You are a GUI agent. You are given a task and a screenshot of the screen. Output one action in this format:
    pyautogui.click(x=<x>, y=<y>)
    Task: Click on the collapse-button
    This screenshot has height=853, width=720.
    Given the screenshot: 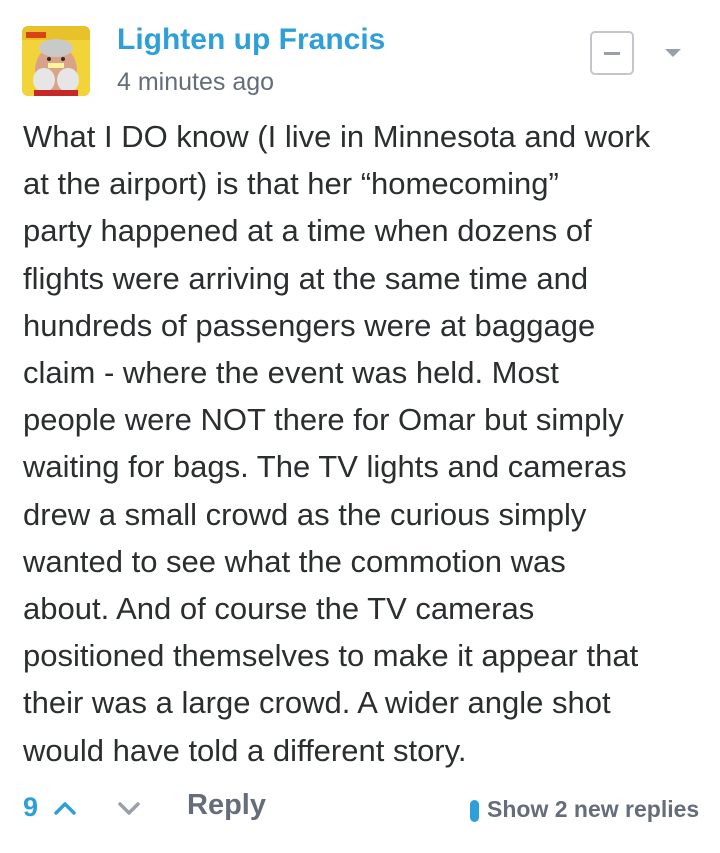 What is the action you would take?
    pyautogui.click(x=612, y=53)
    